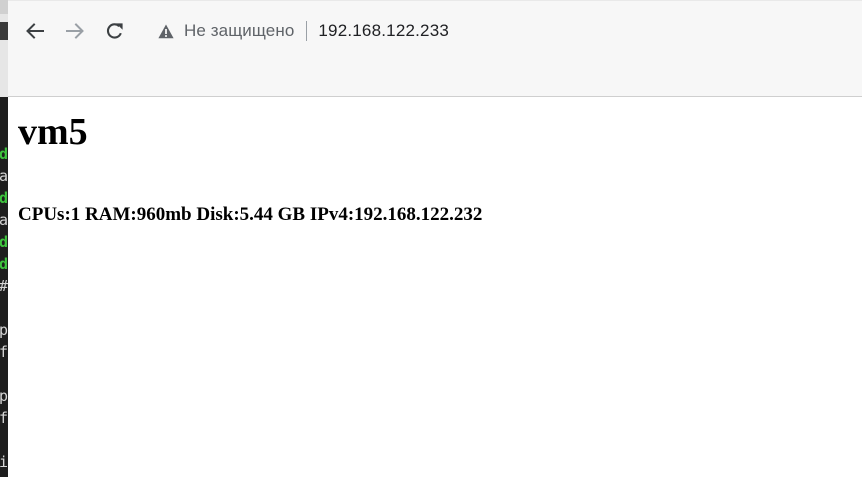 The image size is (862, 477). I want to click on arrow-right-icon, so click(75, 31).